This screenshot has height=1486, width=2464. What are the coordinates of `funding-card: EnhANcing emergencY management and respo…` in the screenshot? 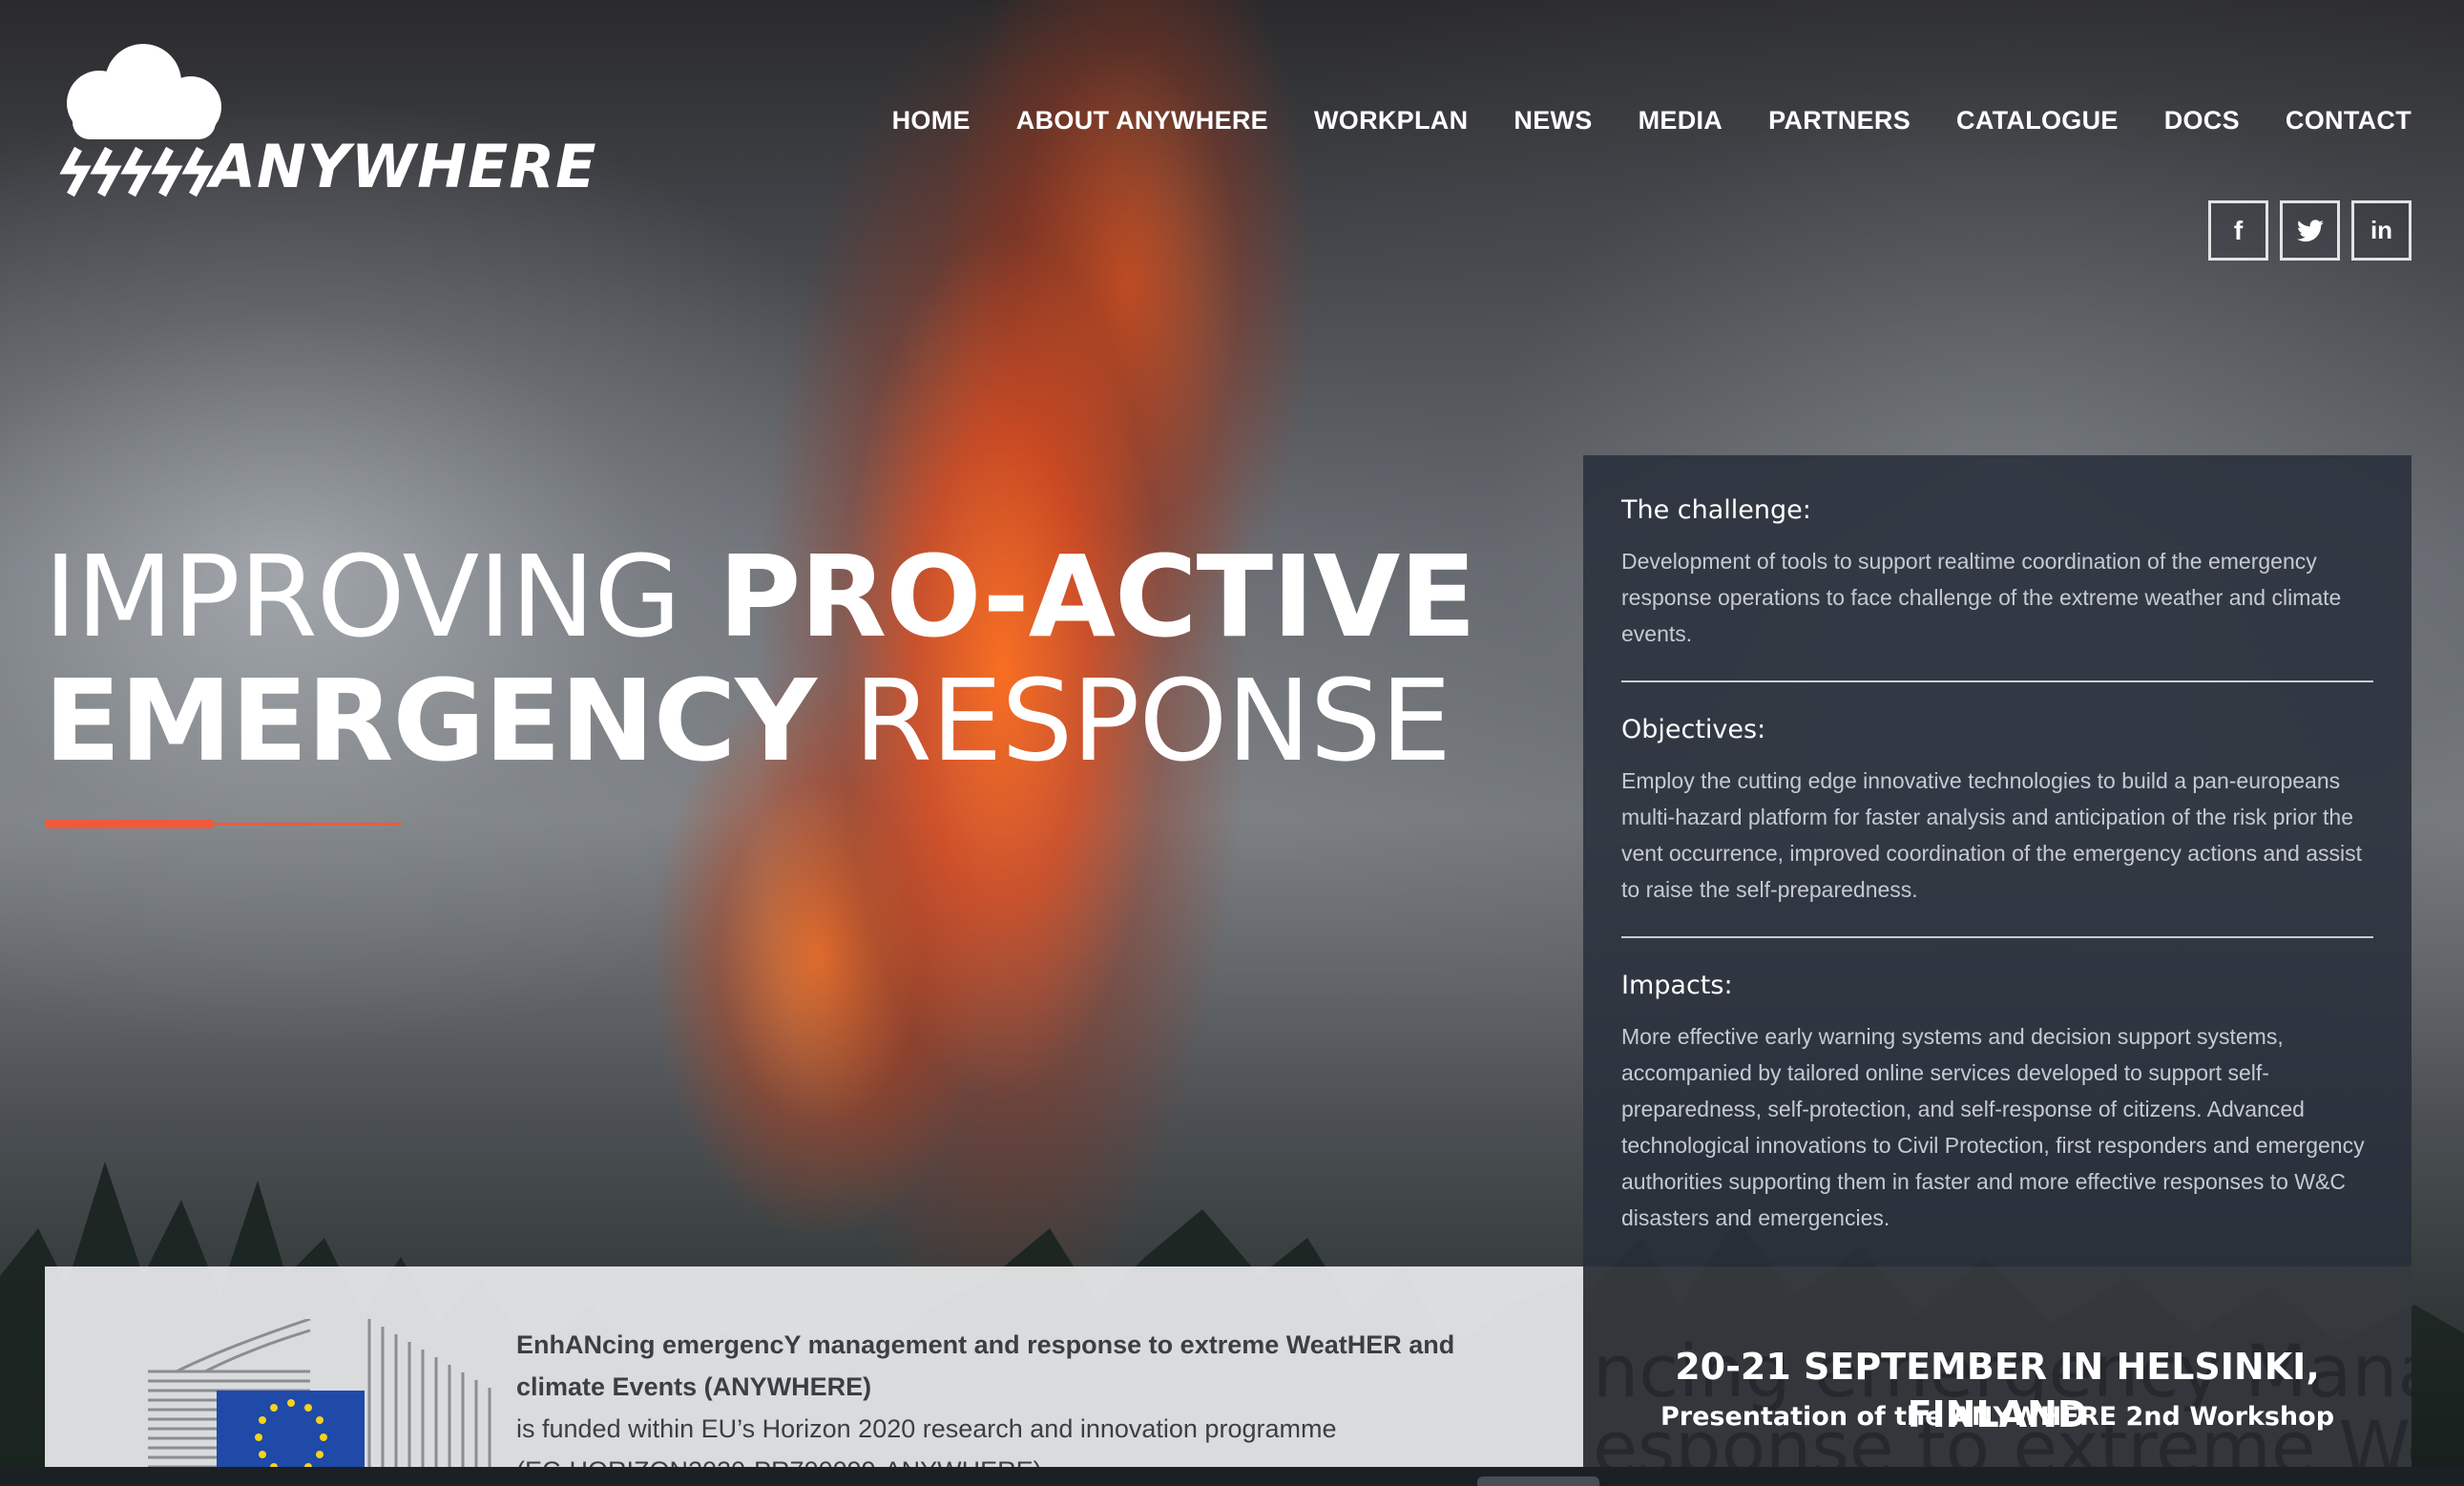 It's located at (814, 1376).